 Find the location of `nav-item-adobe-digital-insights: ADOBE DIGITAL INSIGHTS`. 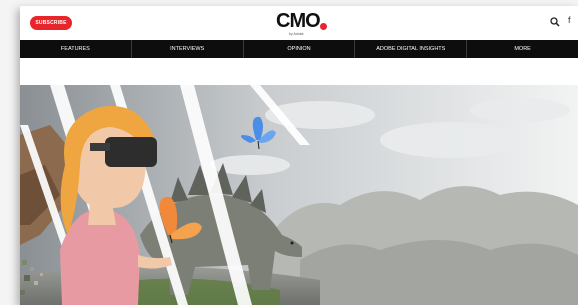

nav-item-adobe-digital-insights: ADOBE DIGITAL INSIGHTS is located at coordinates (411, 49).